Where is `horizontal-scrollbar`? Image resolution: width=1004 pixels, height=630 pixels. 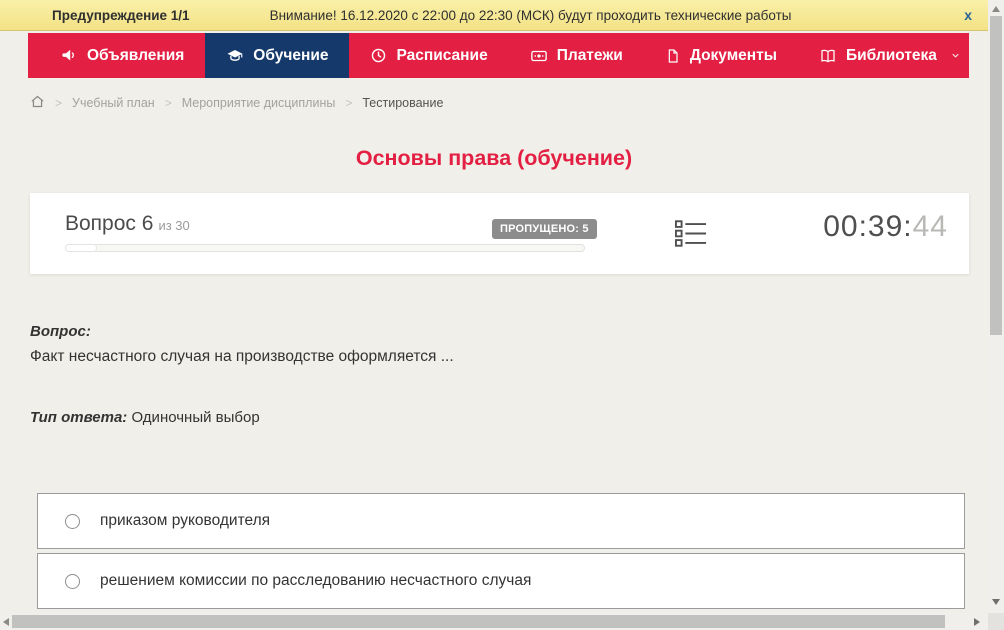 horizontal-scrollbar is located at coordinates (494, 621).